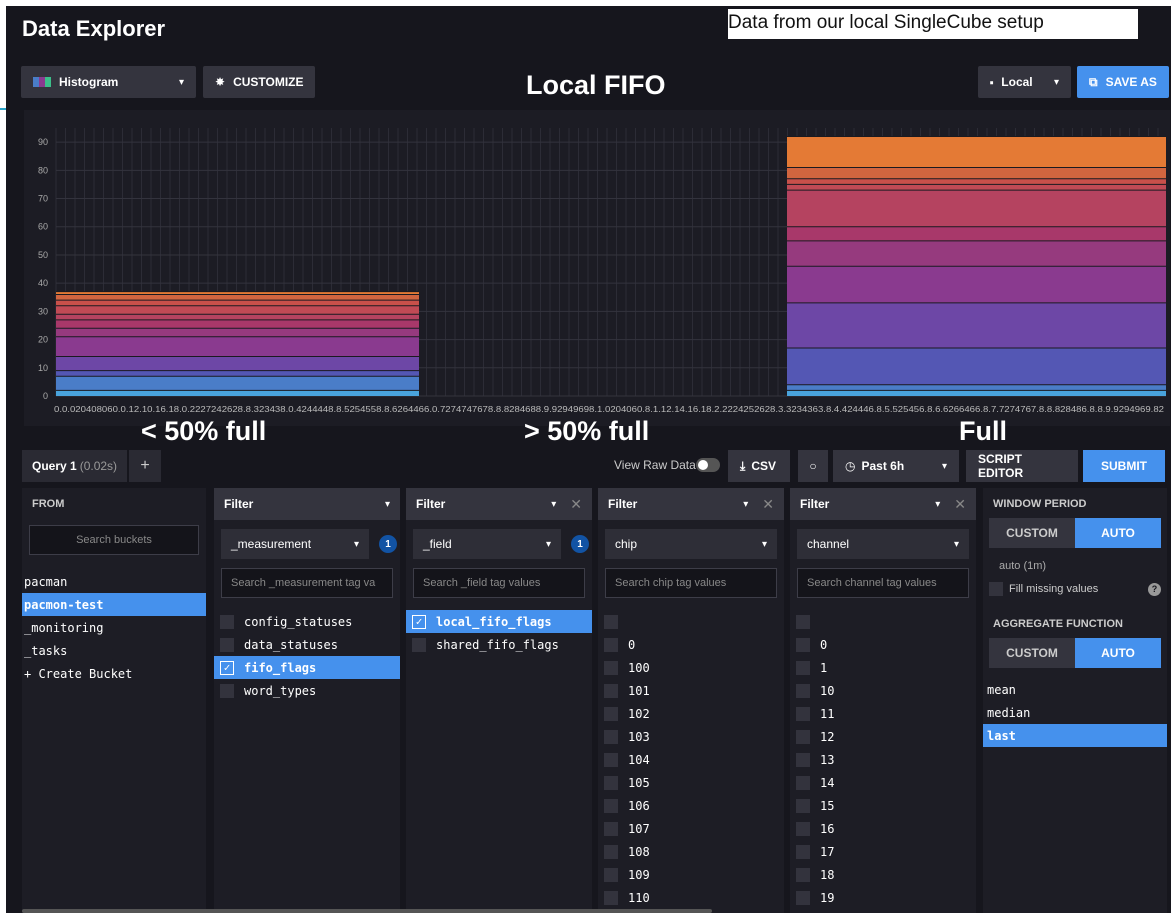  I want to click on fill-missing-checkbox, so click(996, 589).